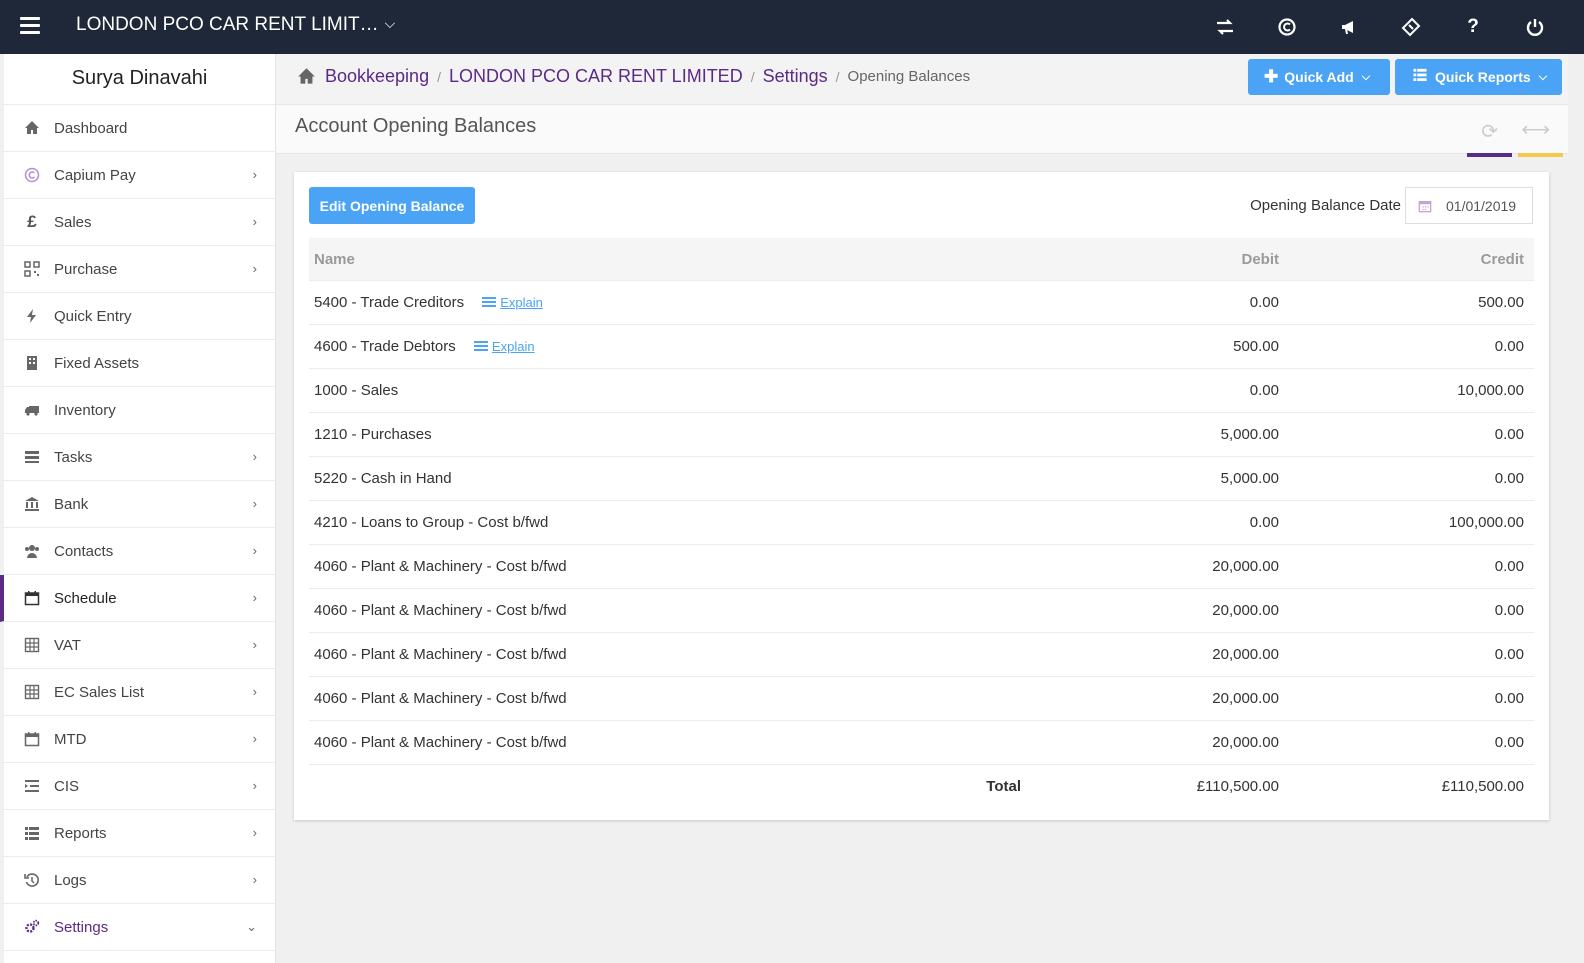  Describe the element at coordinates (489, 302) in the screenshot. I see `explain-icon` at that location.